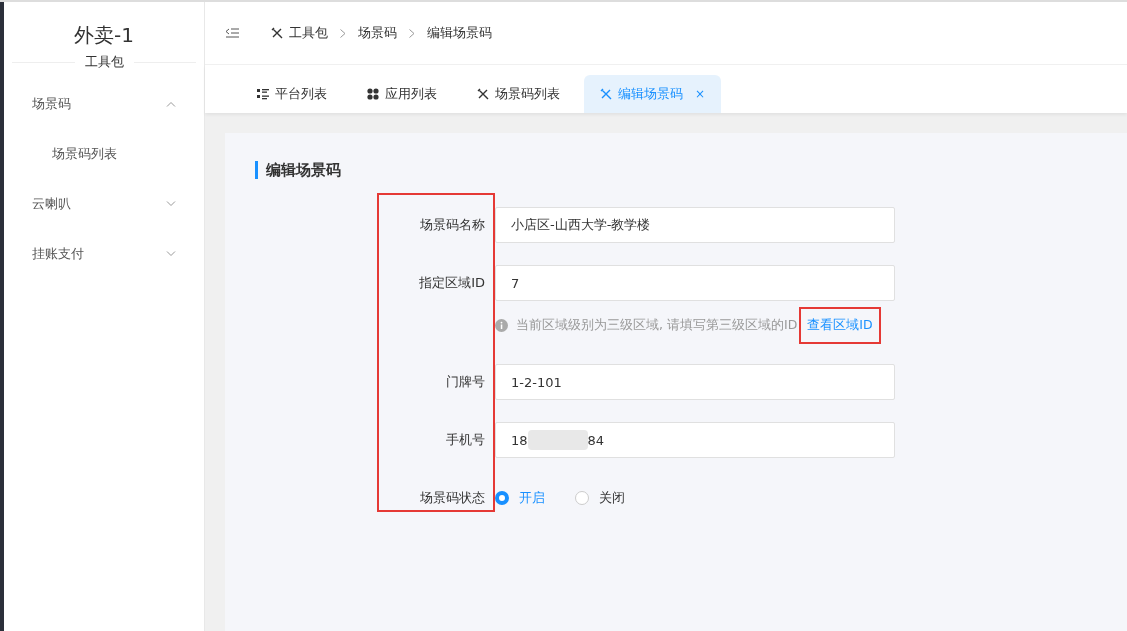 Image resolution: width=1127 pixels, height=631 pixels. What do you see at coordinates (657, 325) in the screenshot?
I see `hint-text: 当前区域级别为三级区域, 请填写第三级区域的ID` at bounding box center [657, 325].